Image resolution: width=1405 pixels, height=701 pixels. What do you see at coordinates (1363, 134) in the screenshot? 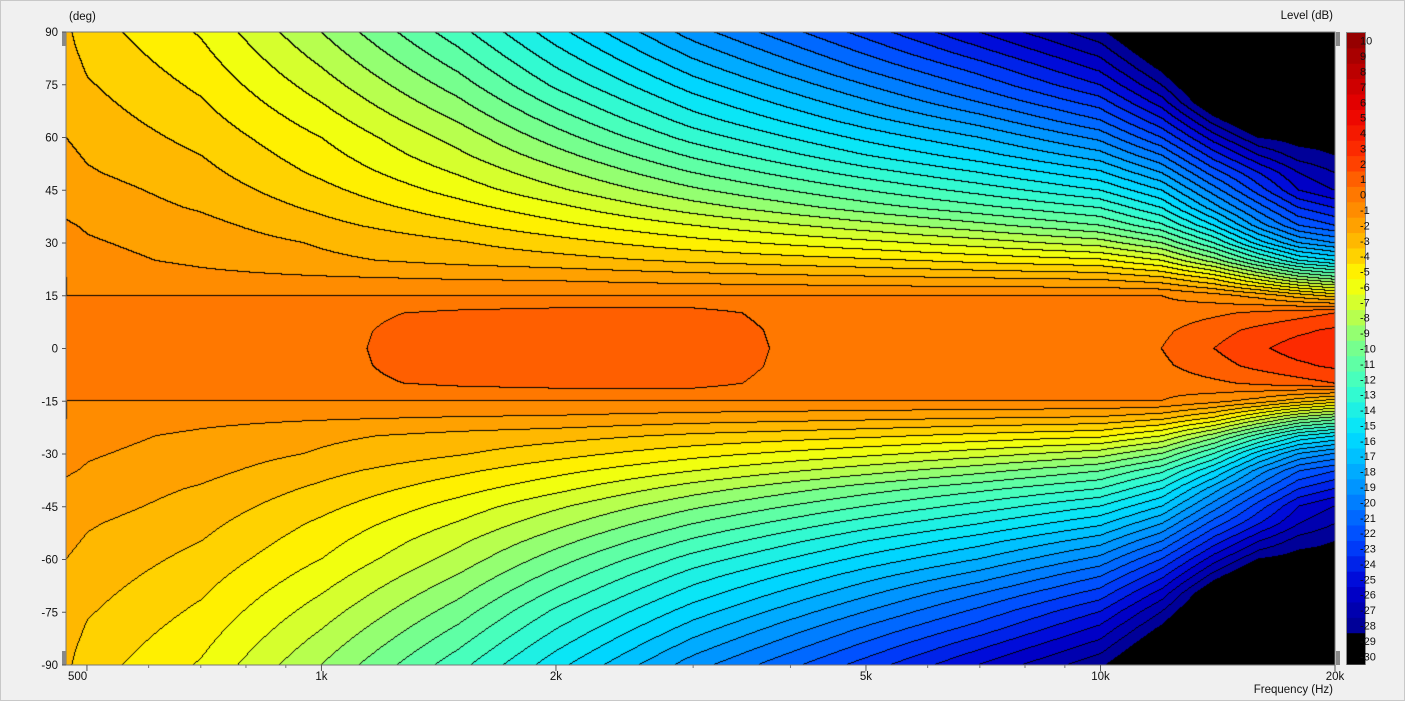
I see `colorbar-level-label: 4` at bounding box center [1363, 134].